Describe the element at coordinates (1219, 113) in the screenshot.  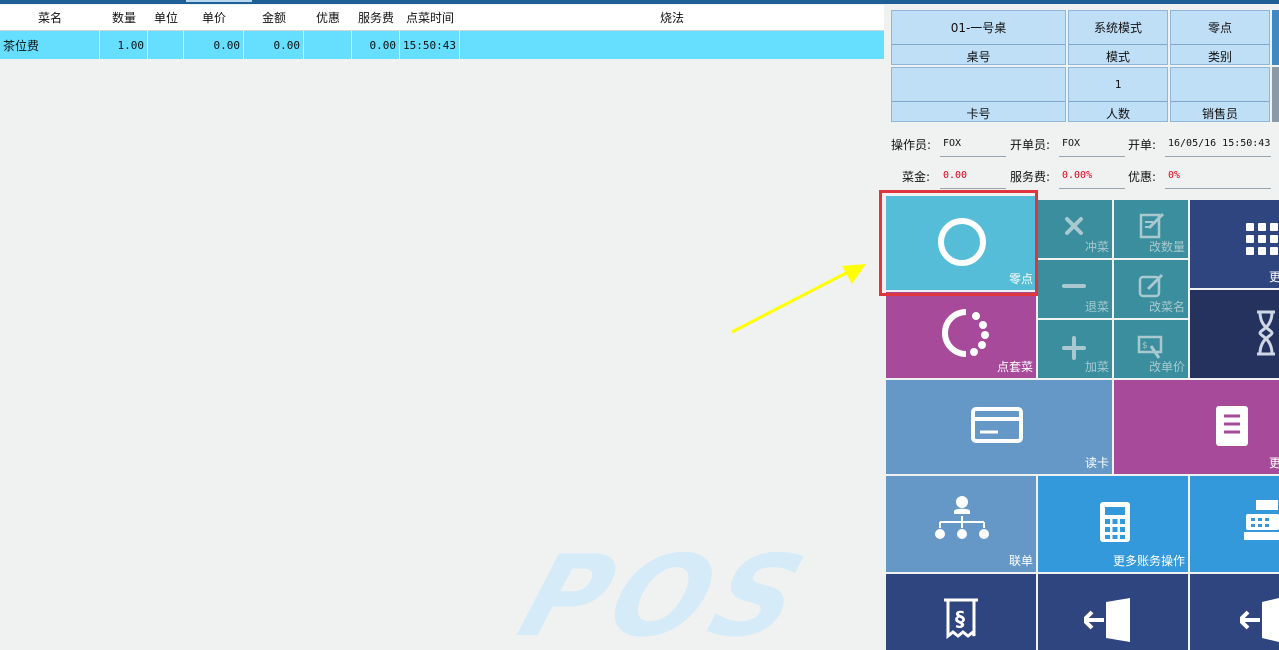
I see `salesperson-label: 销售员` at that location.